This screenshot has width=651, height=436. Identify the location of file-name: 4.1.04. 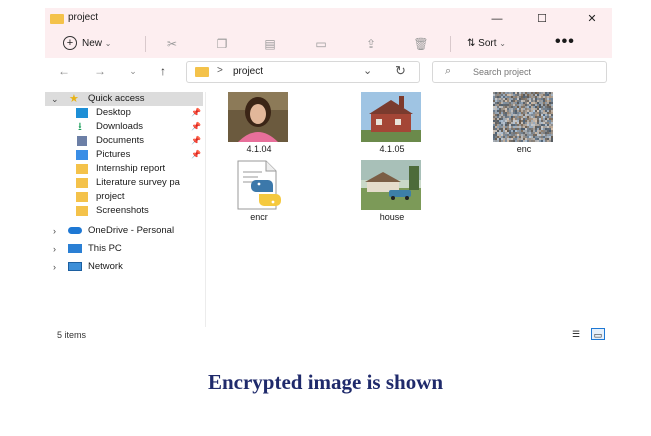
(259, 149).